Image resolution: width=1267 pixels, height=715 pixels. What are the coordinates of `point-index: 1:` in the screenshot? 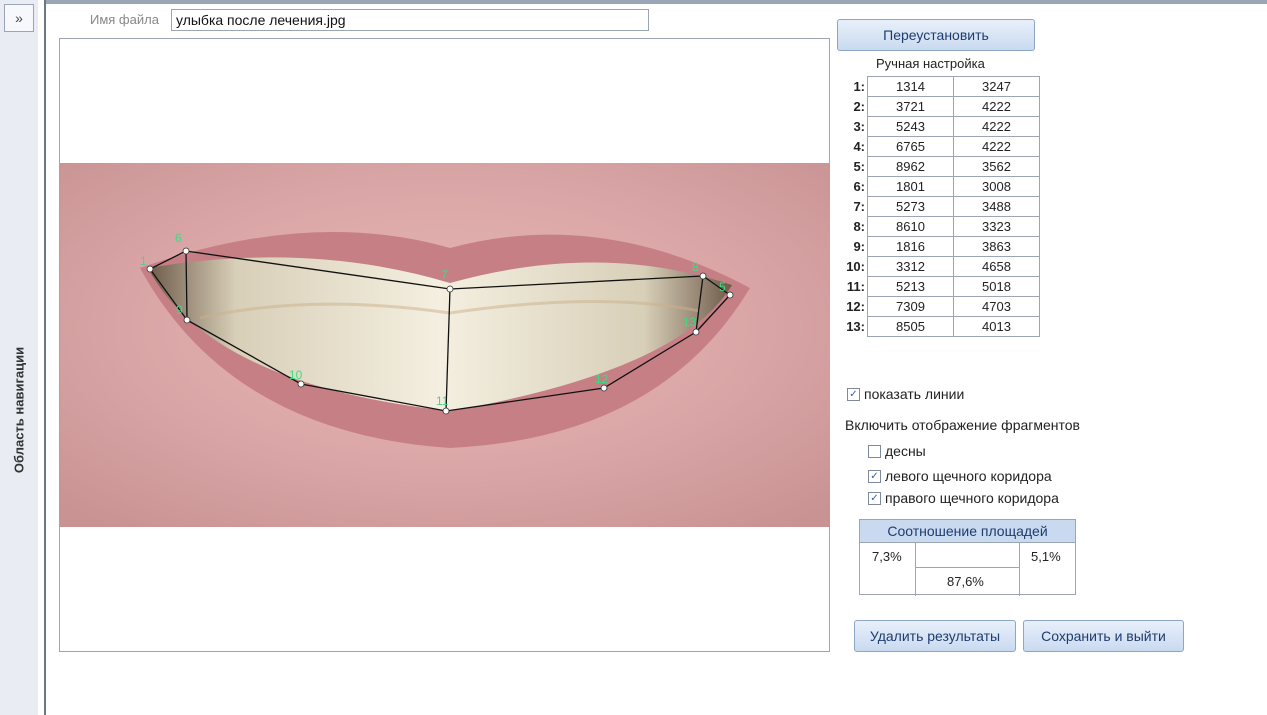 It's located at (859, 86).